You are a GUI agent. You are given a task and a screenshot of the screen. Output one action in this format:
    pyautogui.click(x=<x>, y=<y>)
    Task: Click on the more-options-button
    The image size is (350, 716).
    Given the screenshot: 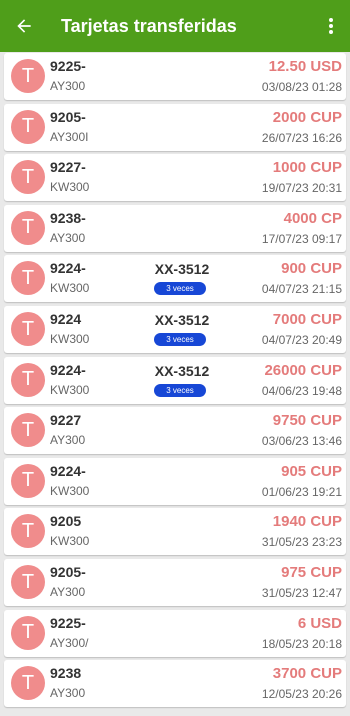 What is the action you would take?
    pyautogui.click(x=331, y=26)
    